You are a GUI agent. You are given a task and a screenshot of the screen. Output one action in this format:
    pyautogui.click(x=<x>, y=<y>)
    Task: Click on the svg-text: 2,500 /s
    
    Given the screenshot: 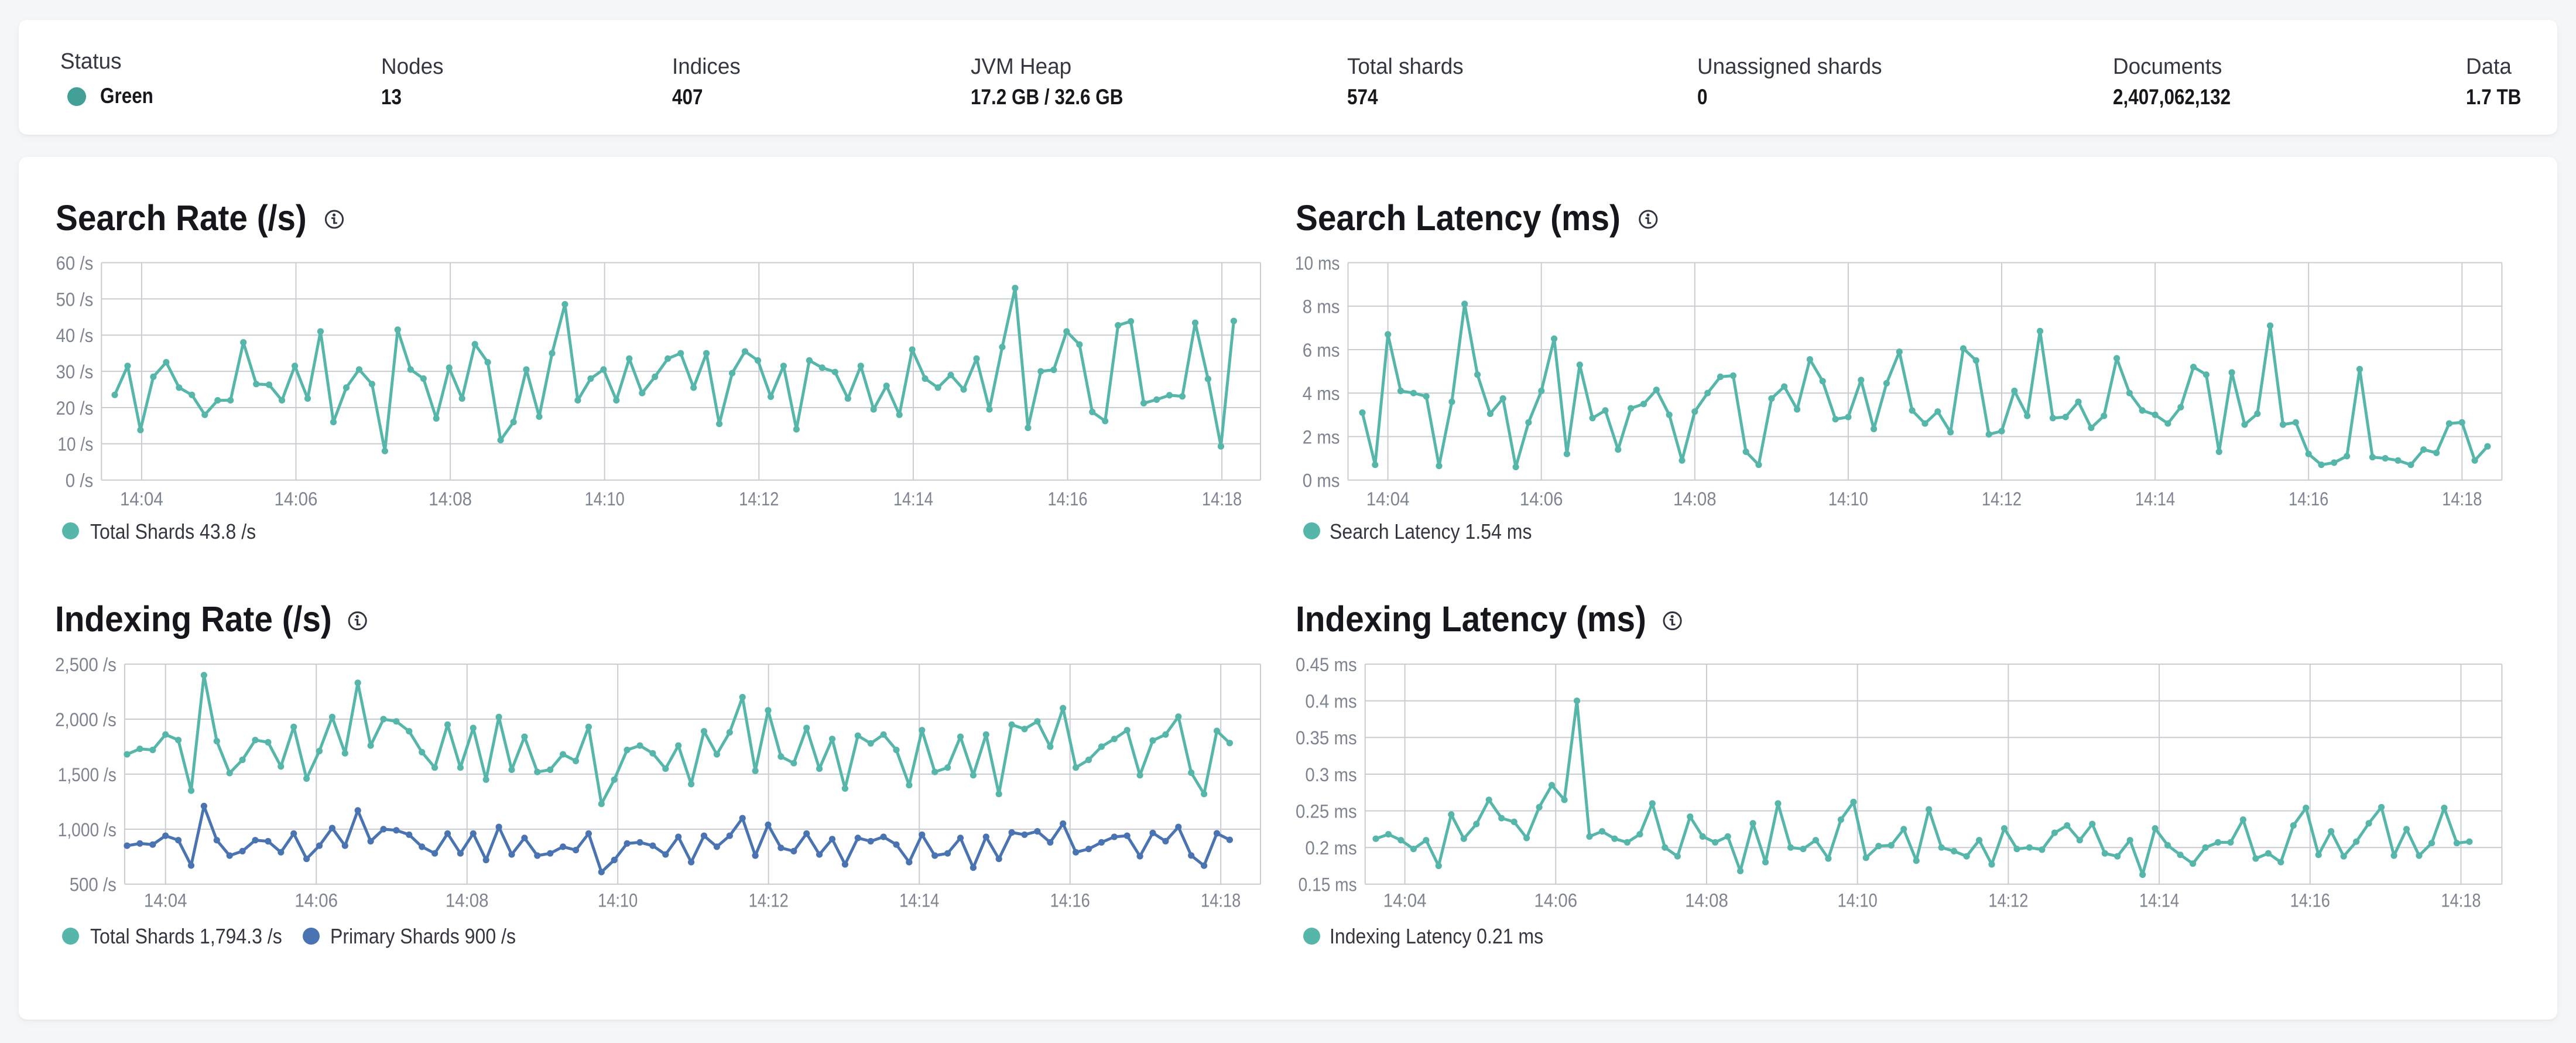 What is the action you would take?
    pyautogui.click(x=86, y=665)
    